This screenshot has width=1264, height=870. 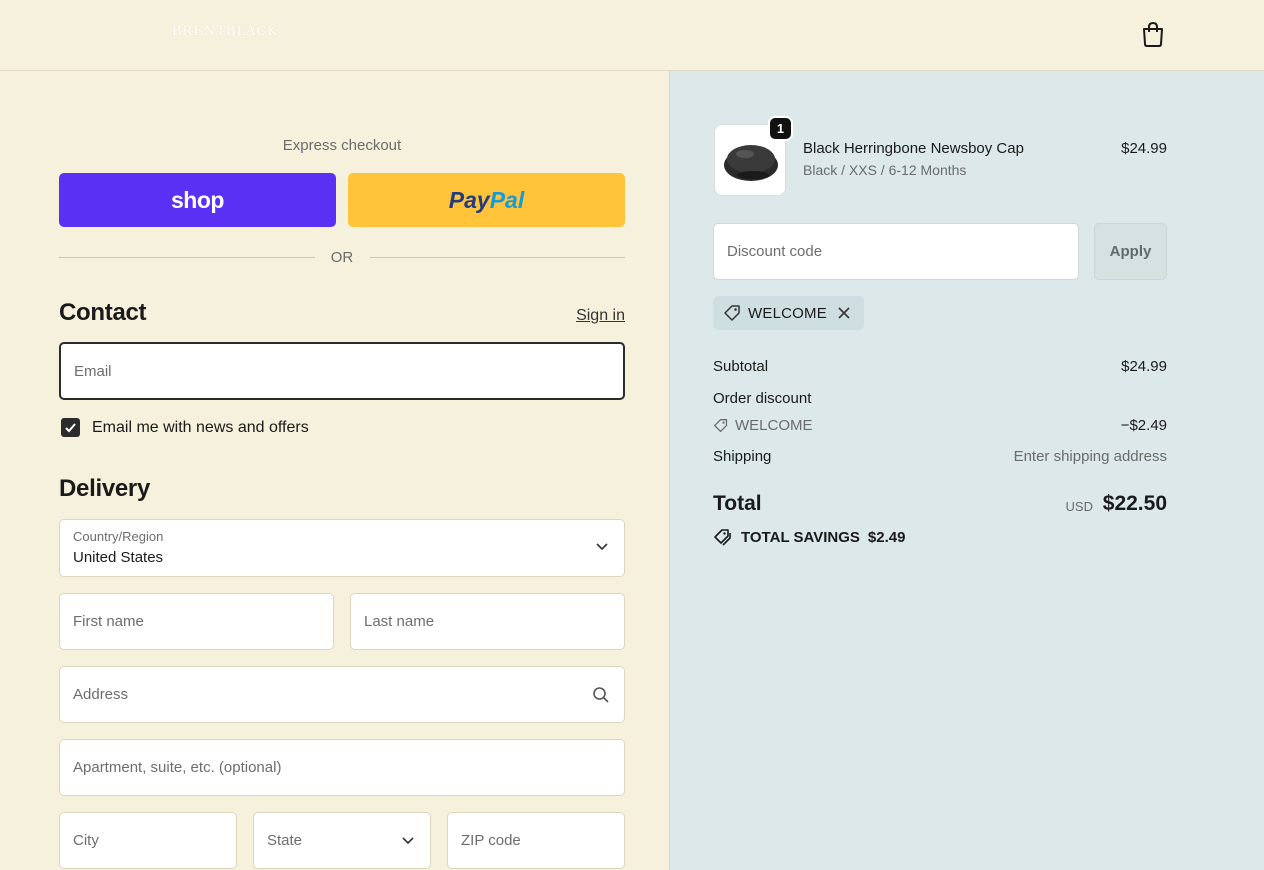 What do you see at coordinates (582, 316) in the screenshot?
I see `sign-in-link: Sign in` at bounding box center [582, 316].